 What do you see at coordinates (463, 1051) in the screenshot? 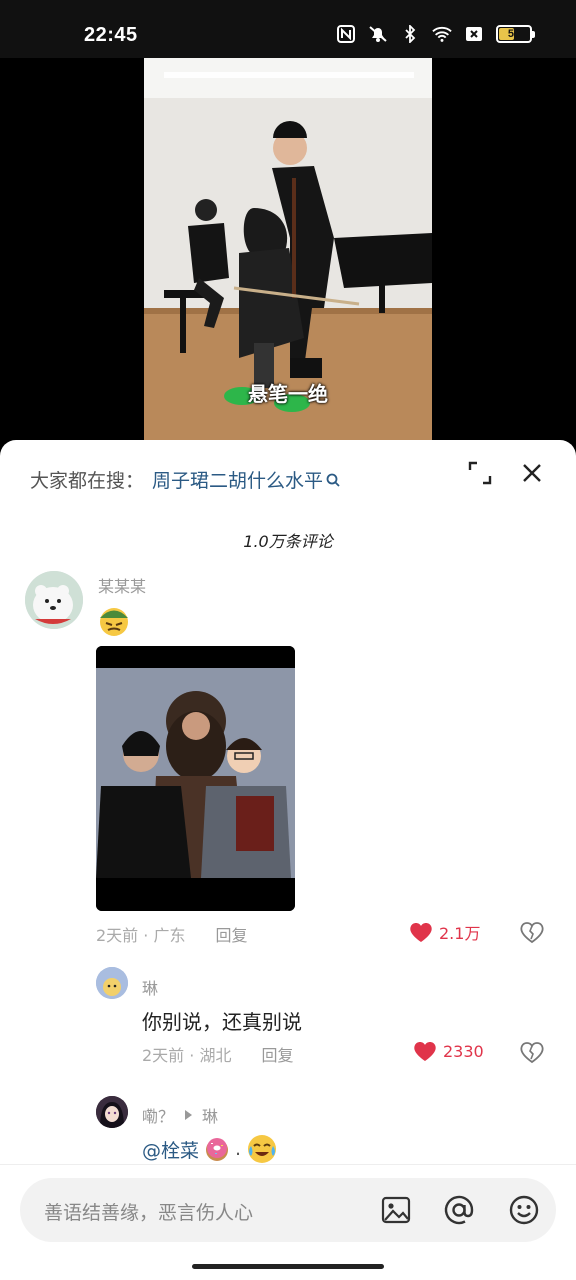
I see `like-count: 2330` at bounding box center [463, 1051].